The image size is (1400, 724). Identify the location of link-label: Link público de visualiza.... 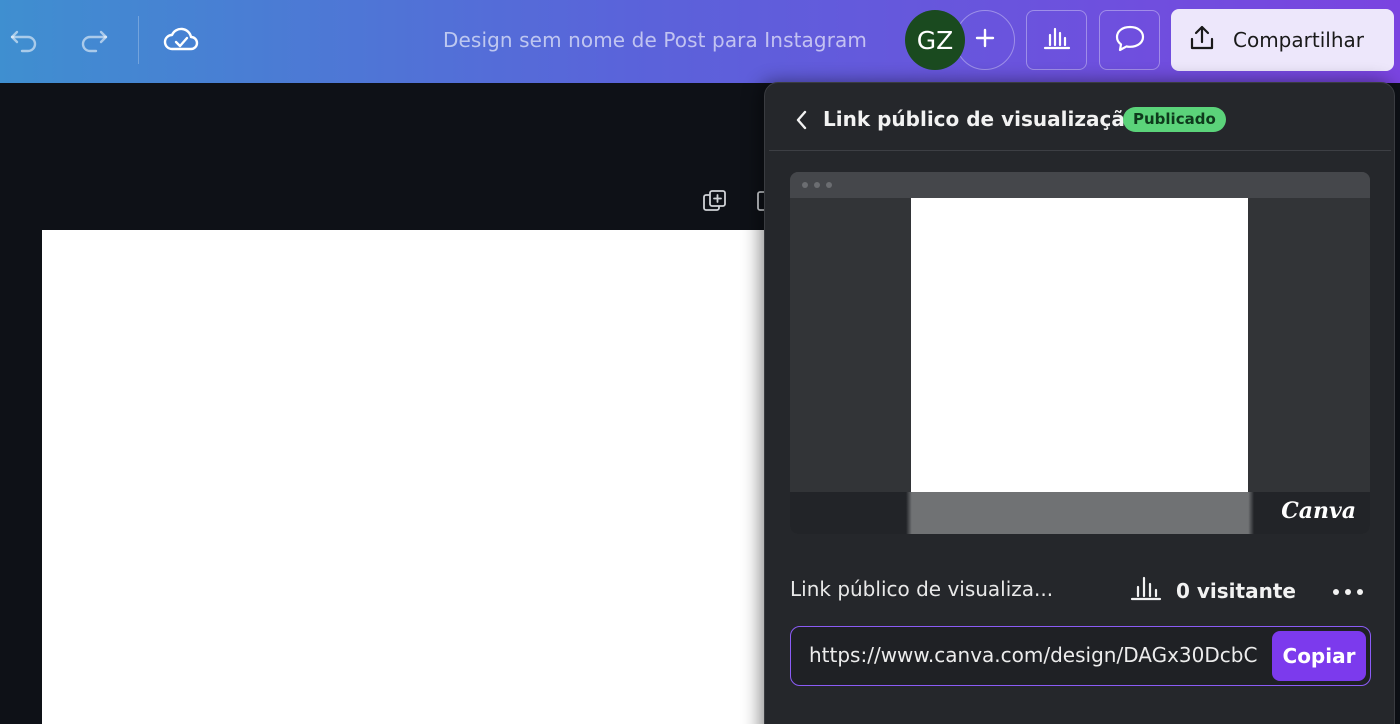
(922, 589).